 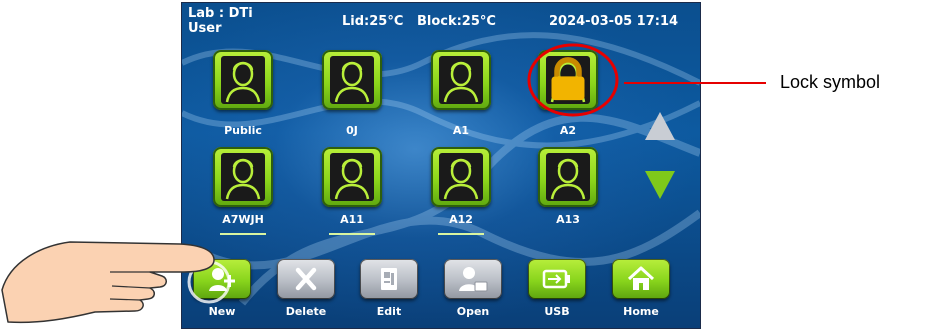 I want to click on delete-button, so click(x=306, y=279).